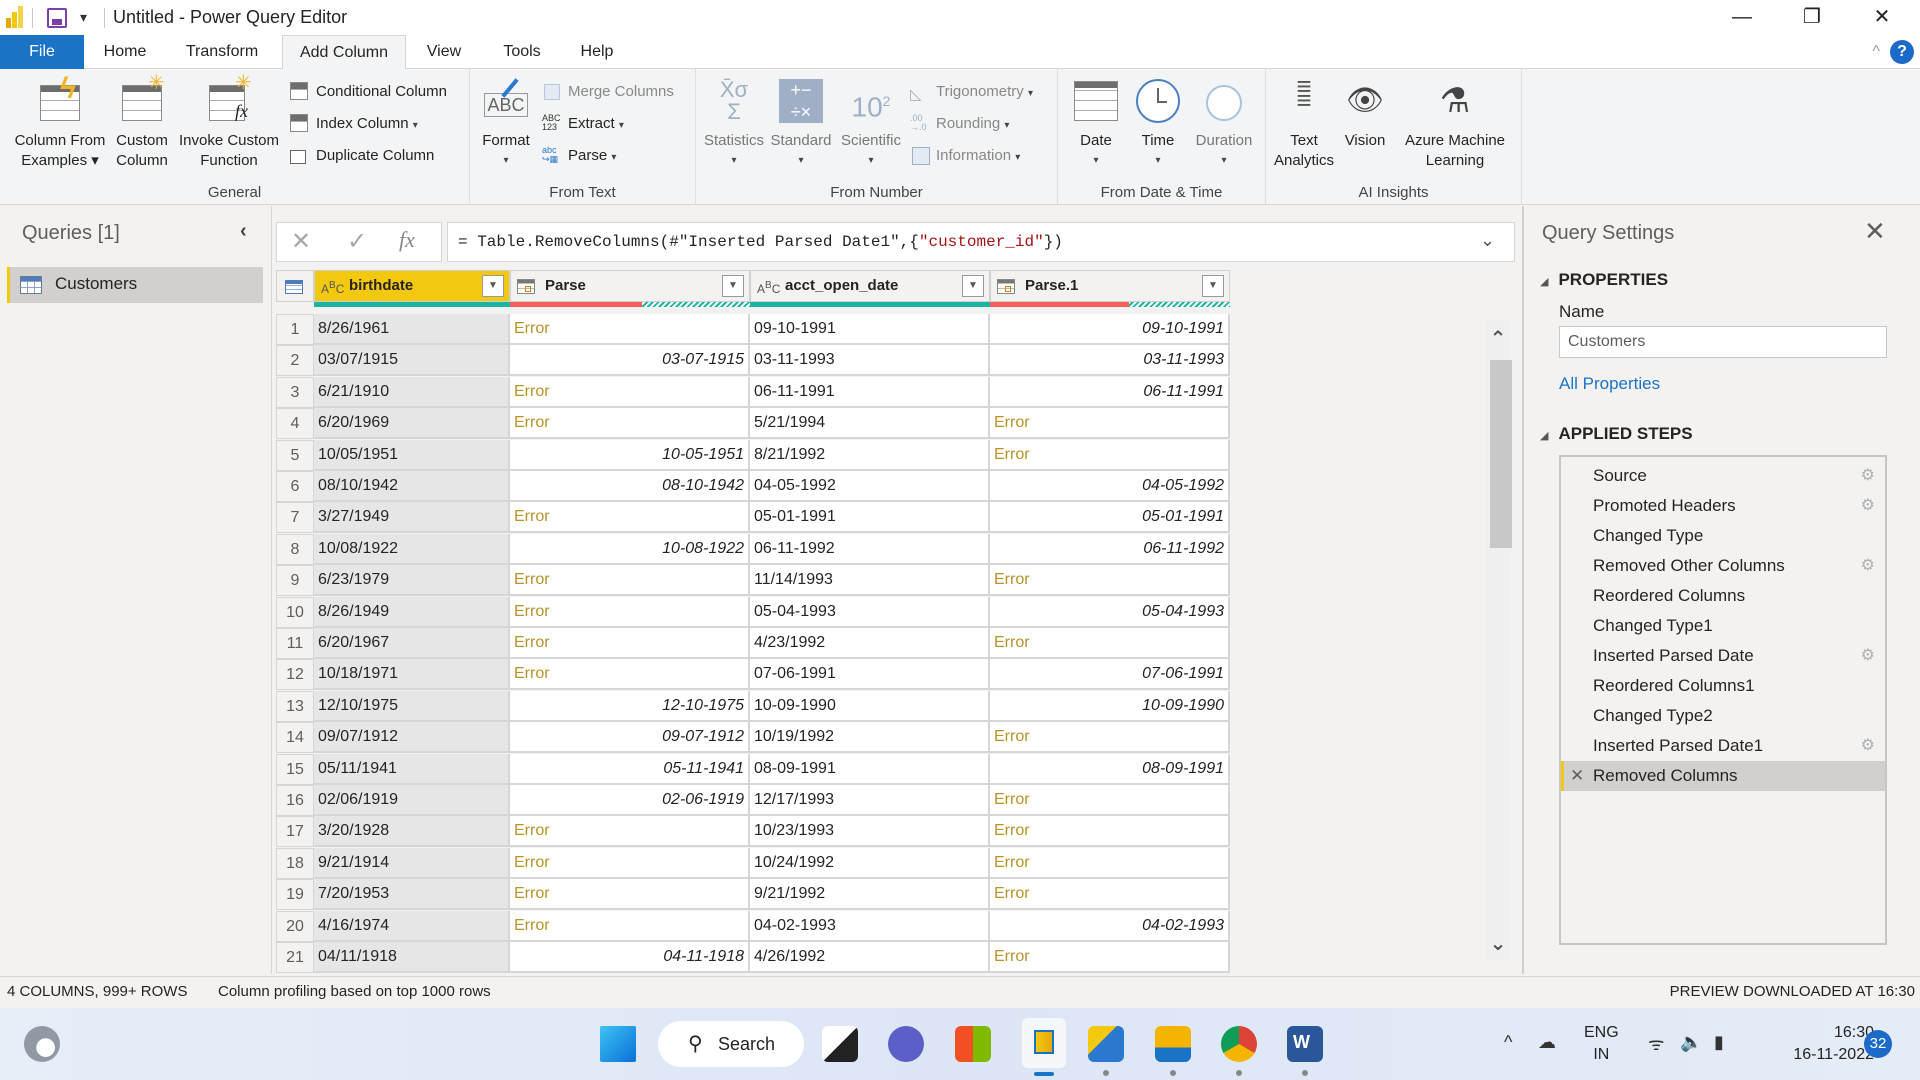 The height and width of the screenshot is (1080, 1920). What do you see at coordinates (1723, 566) in the screenshot?
I see `applied-step: Removed Other Columns ⚙` at bounding box center [1723, 566].